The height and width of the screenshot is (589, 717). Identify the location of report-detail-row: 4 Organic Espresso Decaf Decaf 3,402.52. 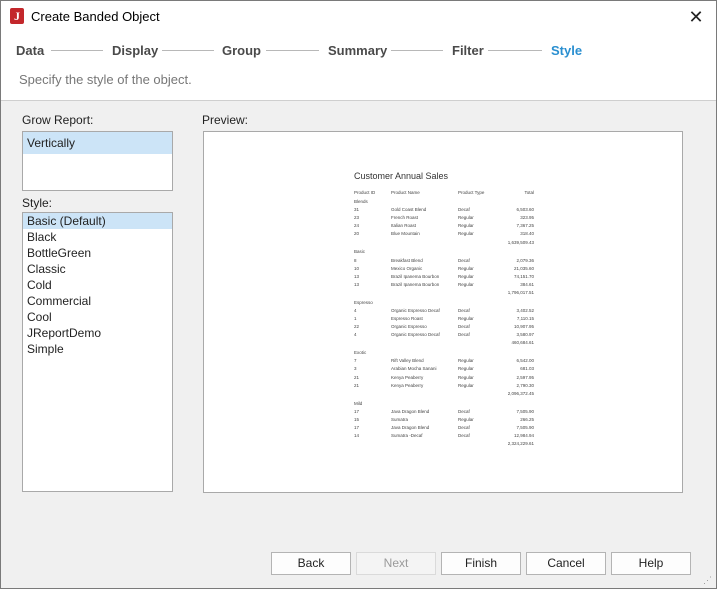
(444, 310).